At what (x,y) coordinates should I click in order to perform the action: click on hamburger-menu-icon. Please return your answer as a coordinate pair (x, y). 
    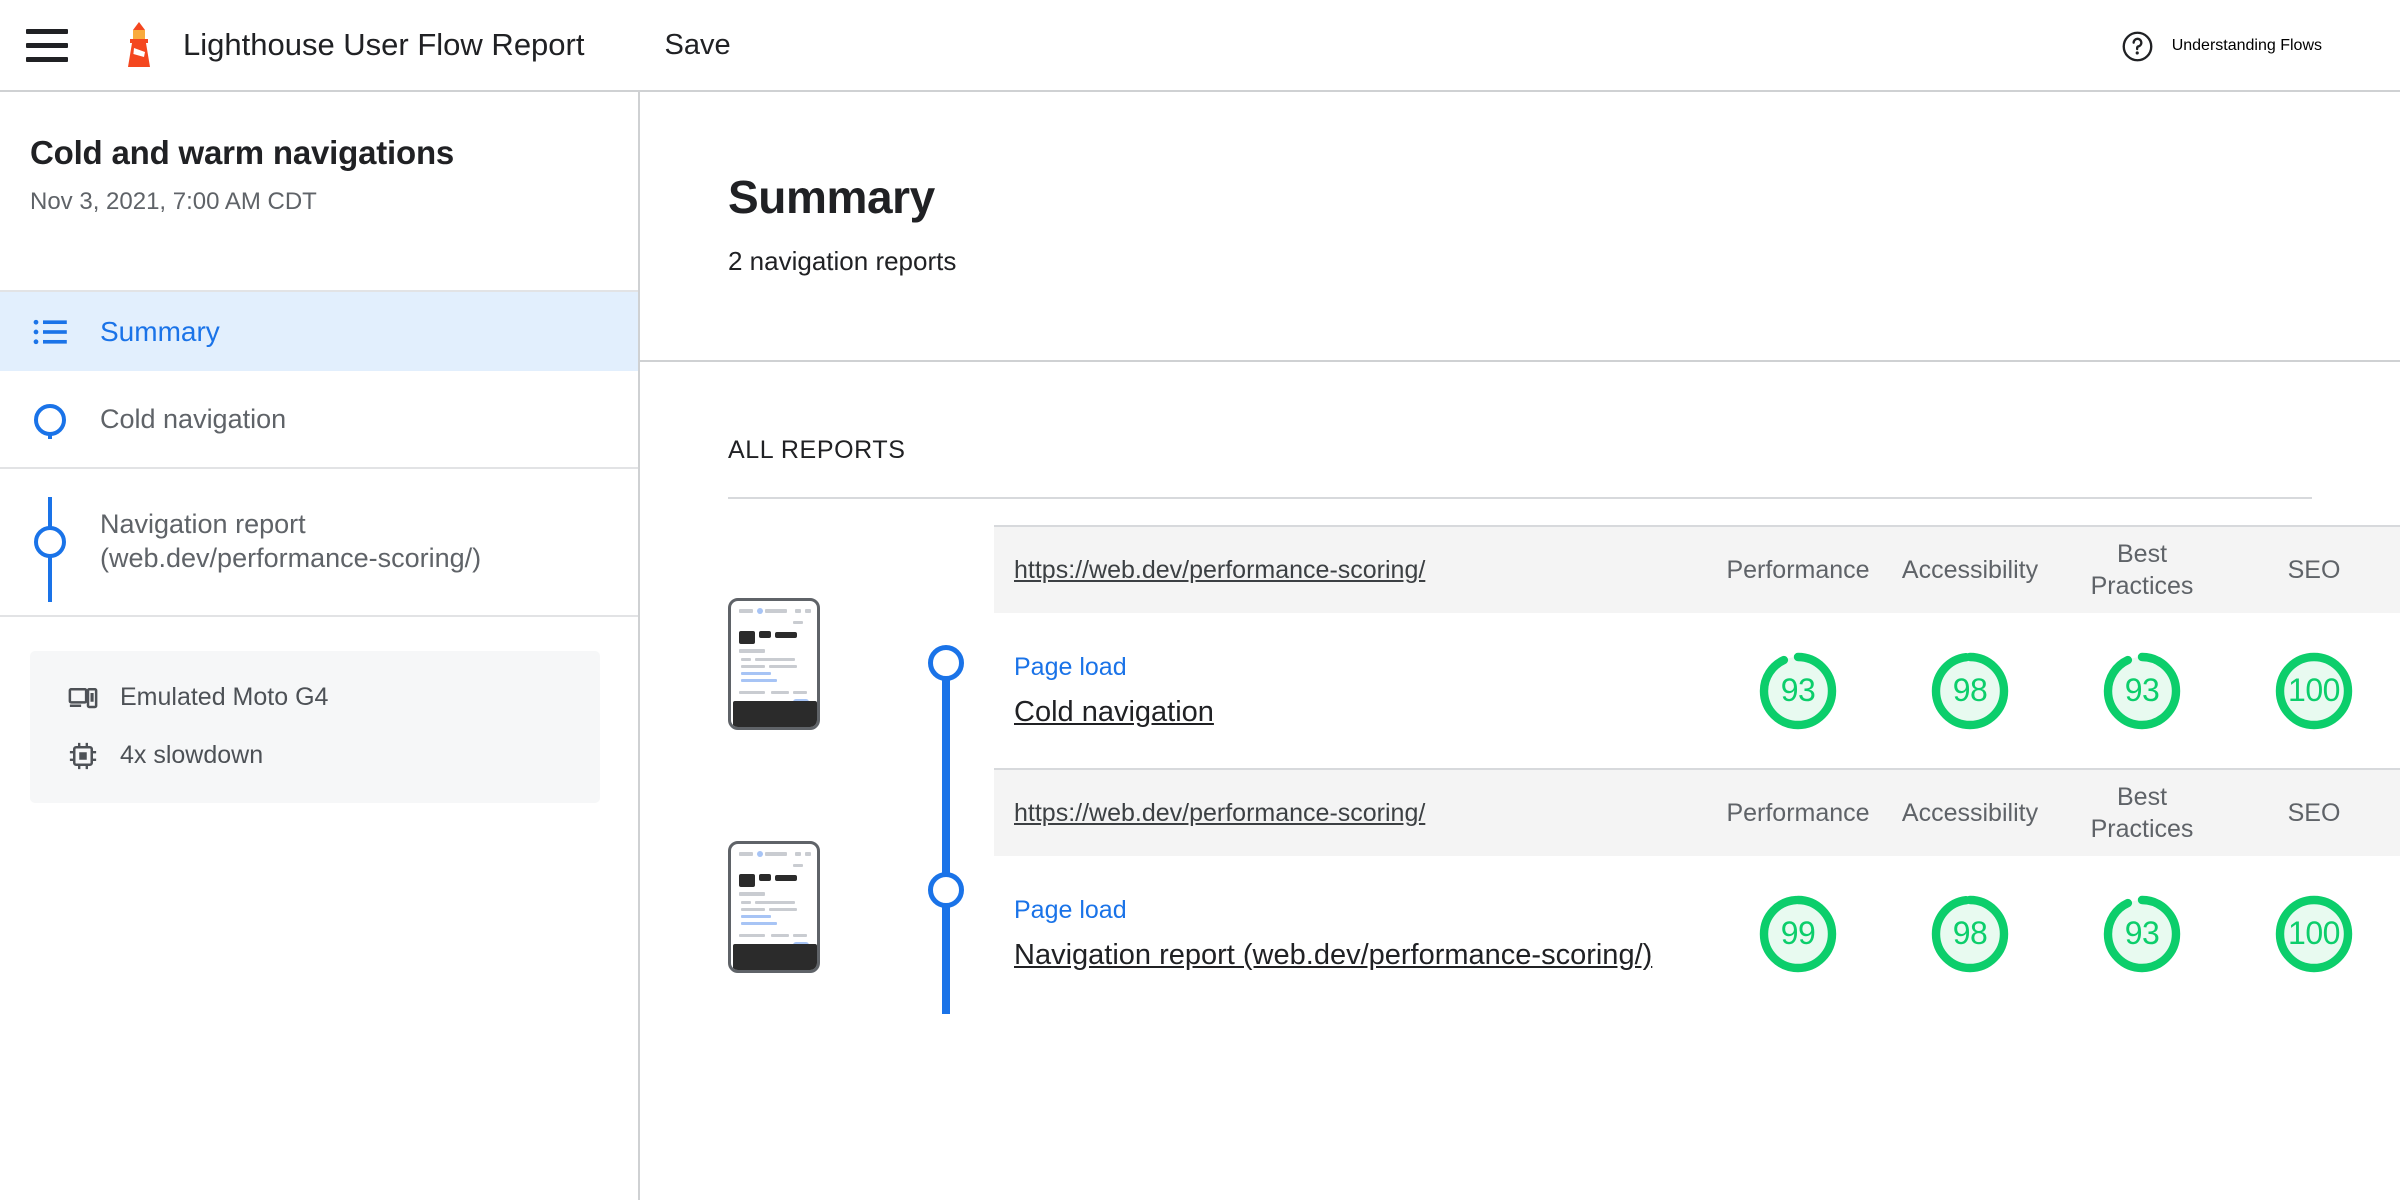
    Looking at the image, I should click on (49, 45).